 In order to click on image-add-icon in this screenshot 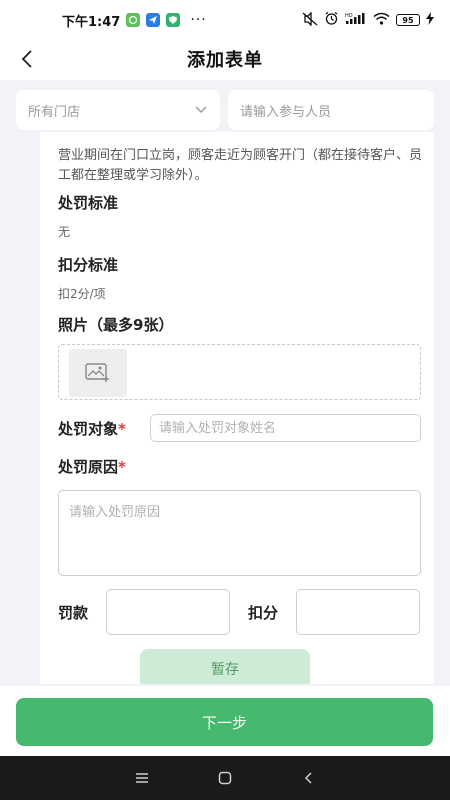, I will do `click(97, 372)`.